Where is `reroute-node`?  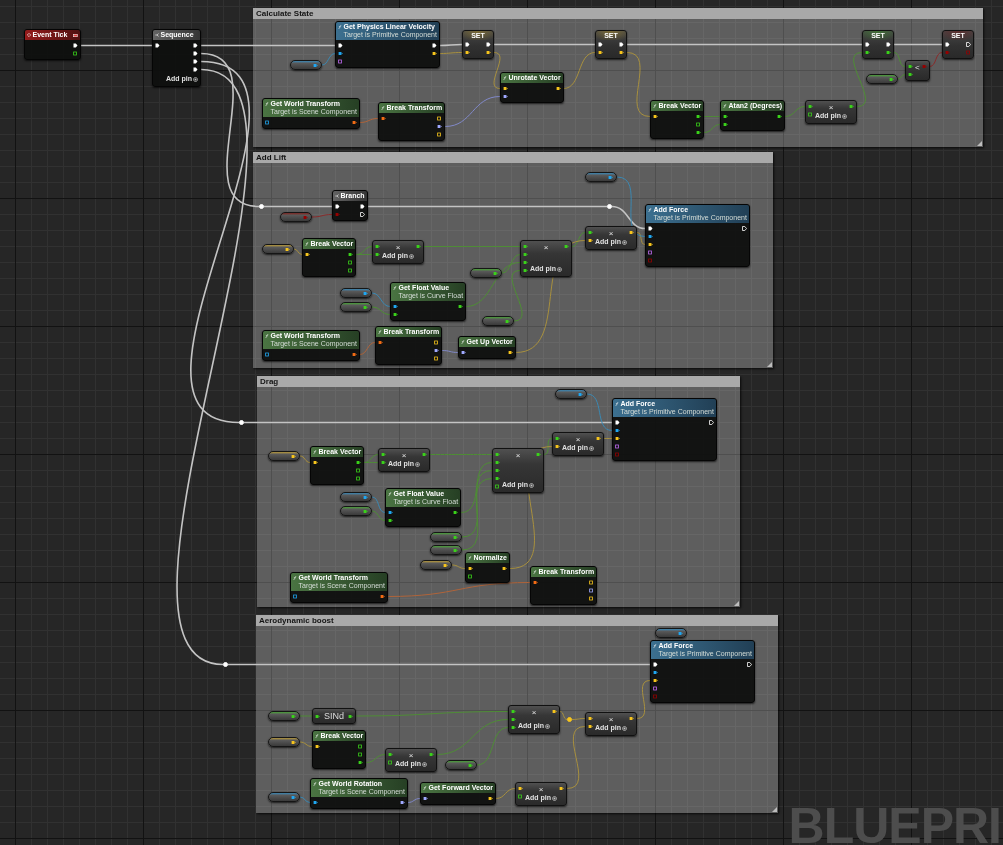
reroute-node is located at coordinates (569, 719).